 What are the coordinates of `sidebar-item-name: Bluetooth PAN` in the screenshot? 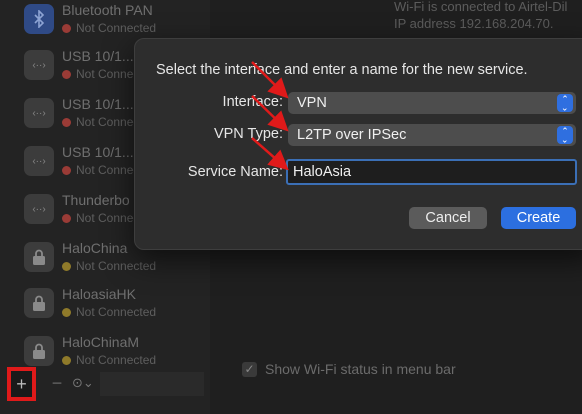 It's located at (107, 10).